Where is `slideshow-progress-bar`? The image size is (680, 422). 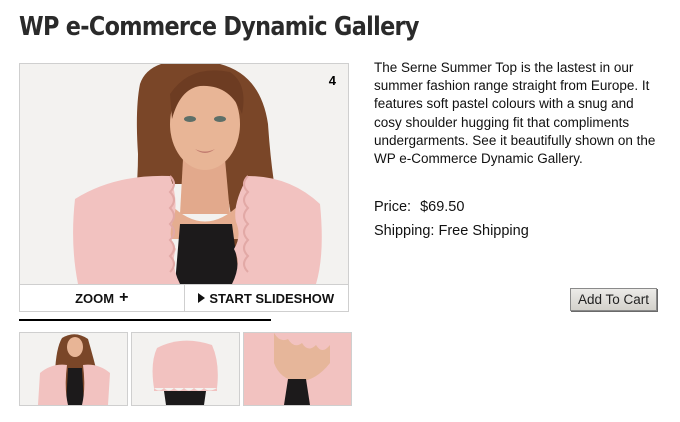 slideshow-progress-bar is located at coordinates (145, 320).